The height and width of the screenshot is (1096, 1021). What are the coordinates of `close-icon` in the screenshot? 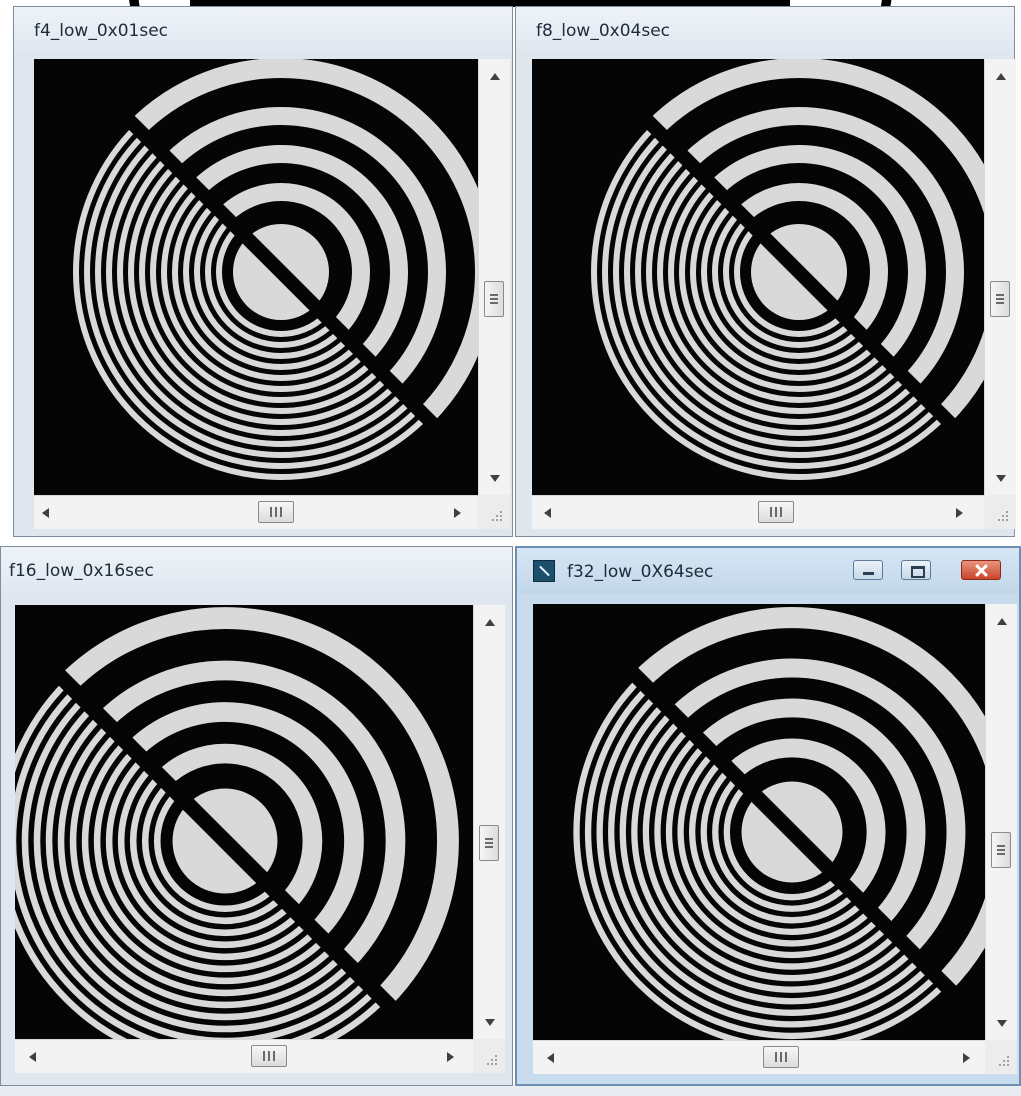 It's located at (981, 570).